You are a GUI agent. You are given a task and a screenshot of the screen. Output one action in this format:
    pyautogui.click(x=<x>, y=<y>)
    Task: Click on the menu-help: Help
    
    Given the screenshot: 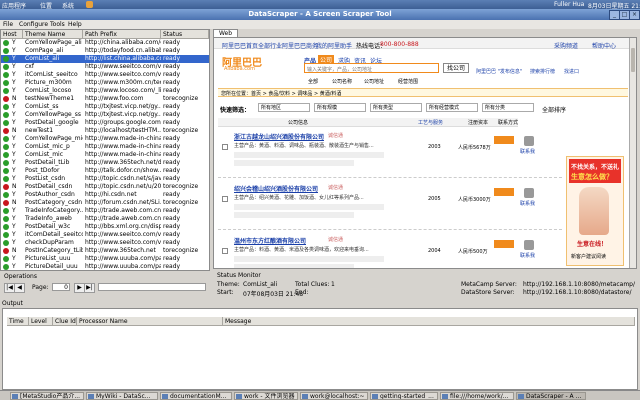 What is the action you would take?
    pyautogui.click(x=75, y=24)
    